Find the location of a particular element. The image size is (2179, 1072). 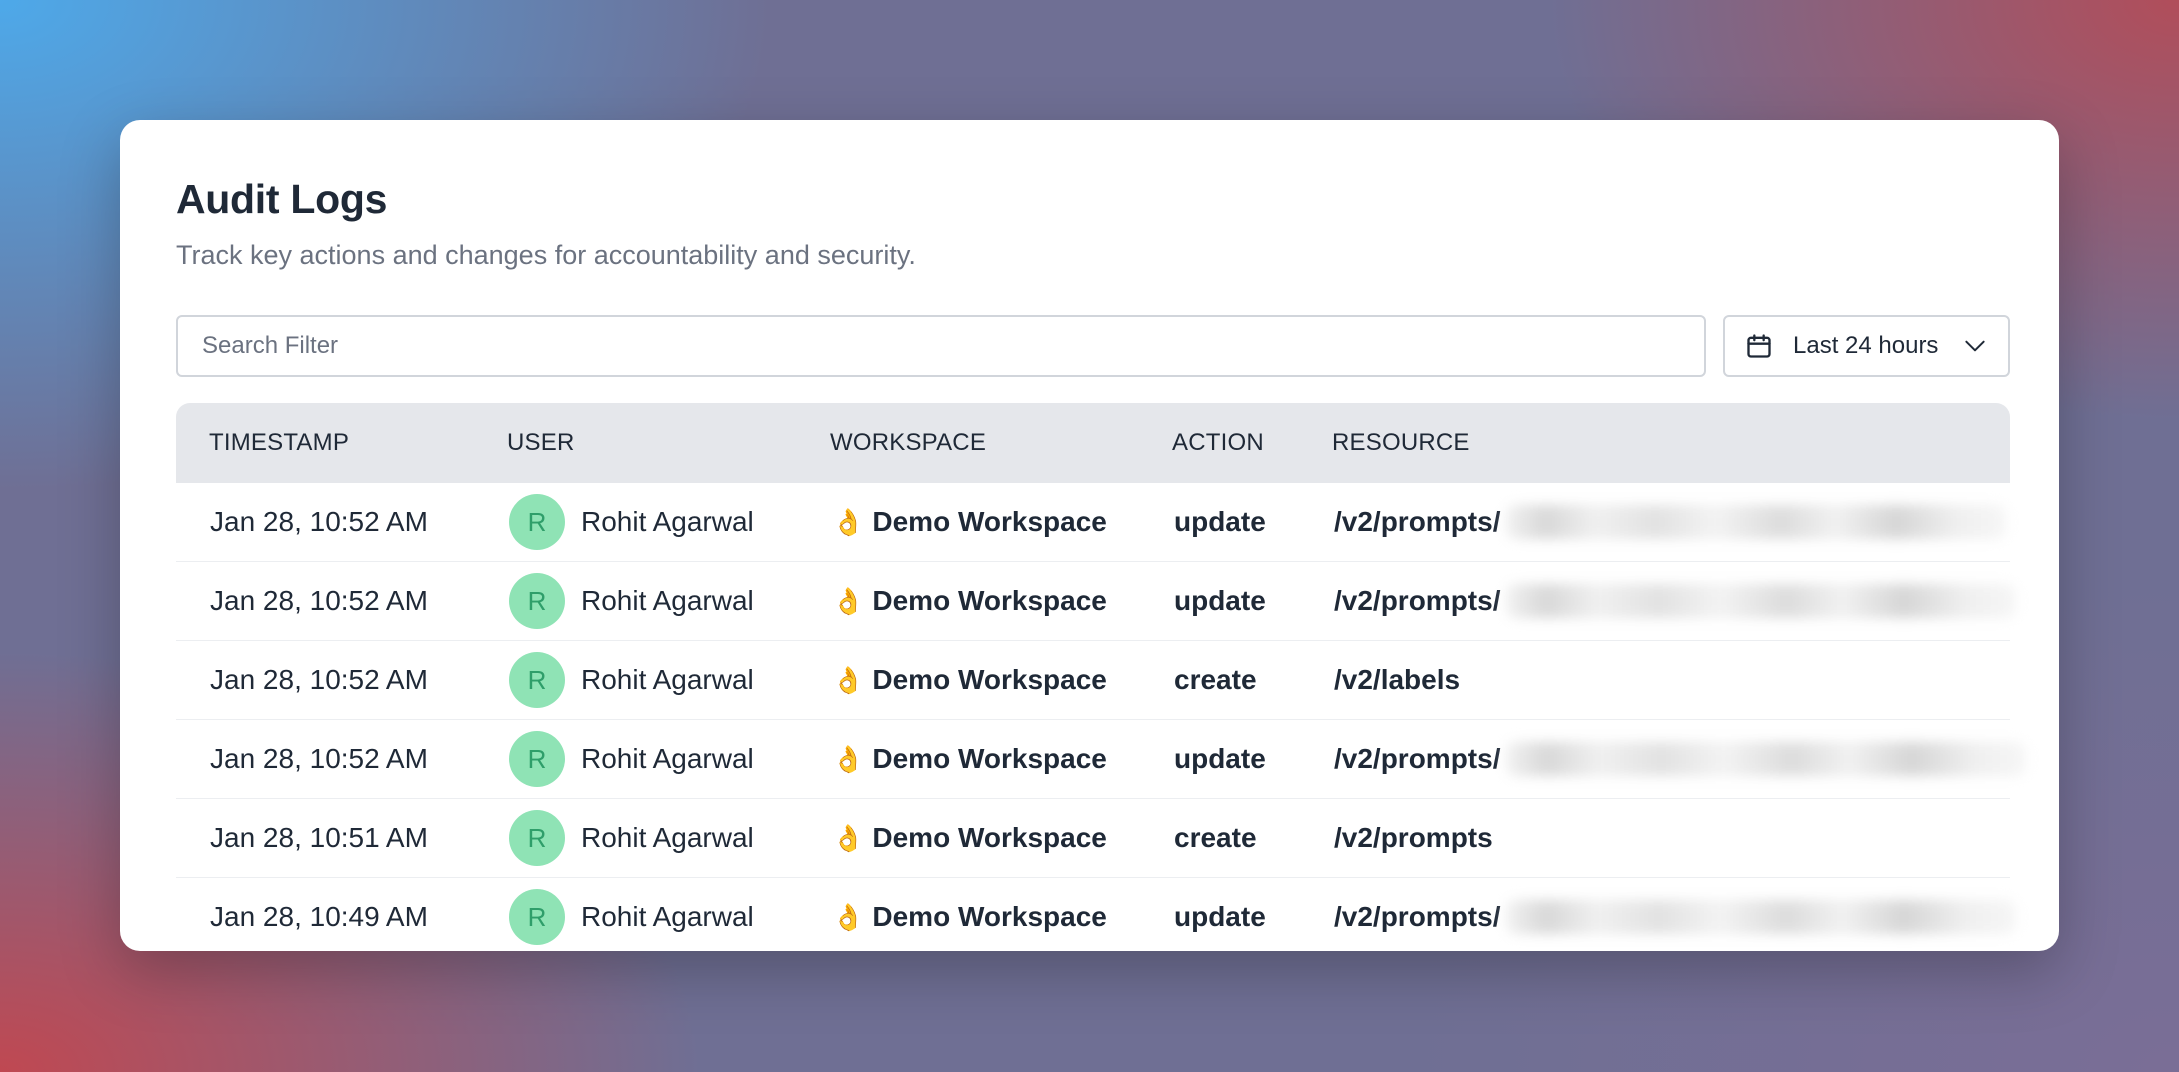

time-range-select: Last 24 hours is located at coordinates (1866, 346).